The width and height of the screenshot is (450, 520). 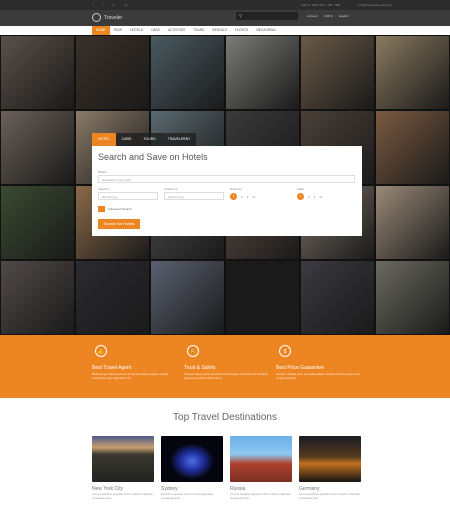 What do you see at coordinates (300, 368) in the screenshot?
I see `feature-title: Best Price Guarantee` at bounding box center [300, 368].